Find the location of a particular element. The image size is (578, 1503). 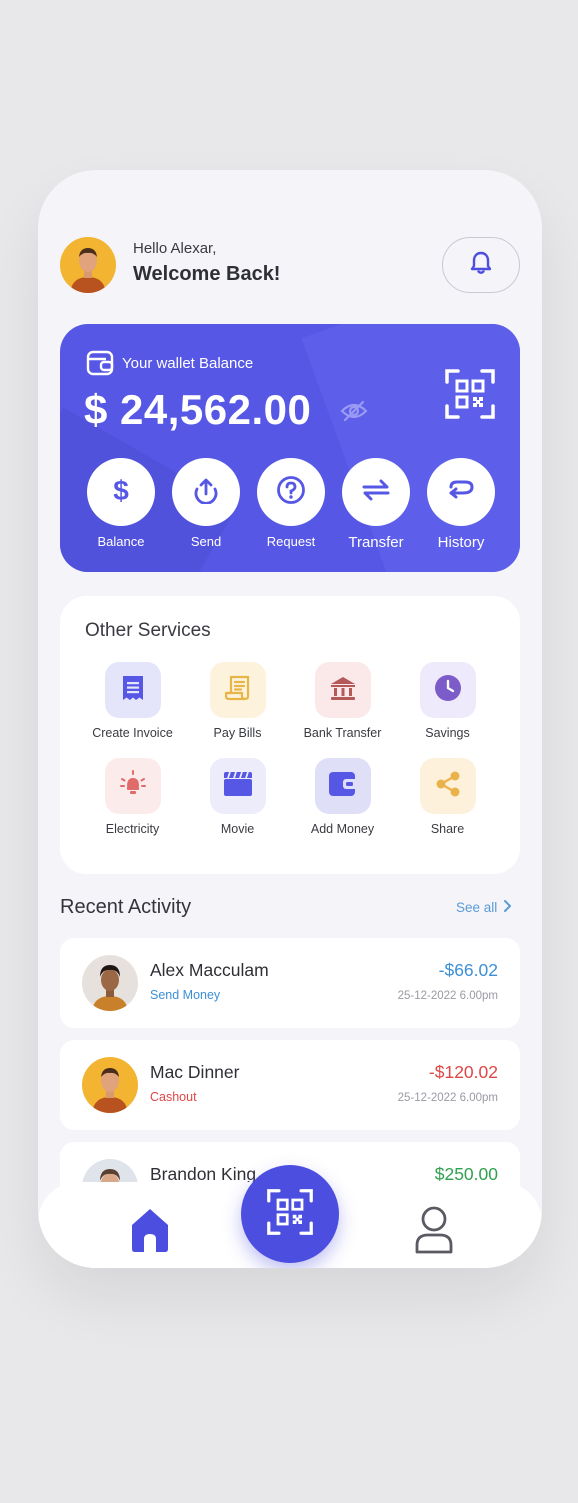

bulb-icon is located at coordinates (133, 786).